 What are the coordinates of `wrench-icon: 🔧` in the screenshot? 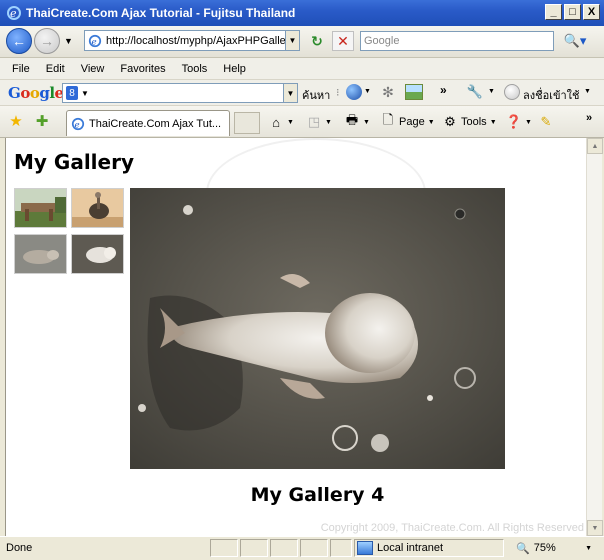 It's located at (475, 92).